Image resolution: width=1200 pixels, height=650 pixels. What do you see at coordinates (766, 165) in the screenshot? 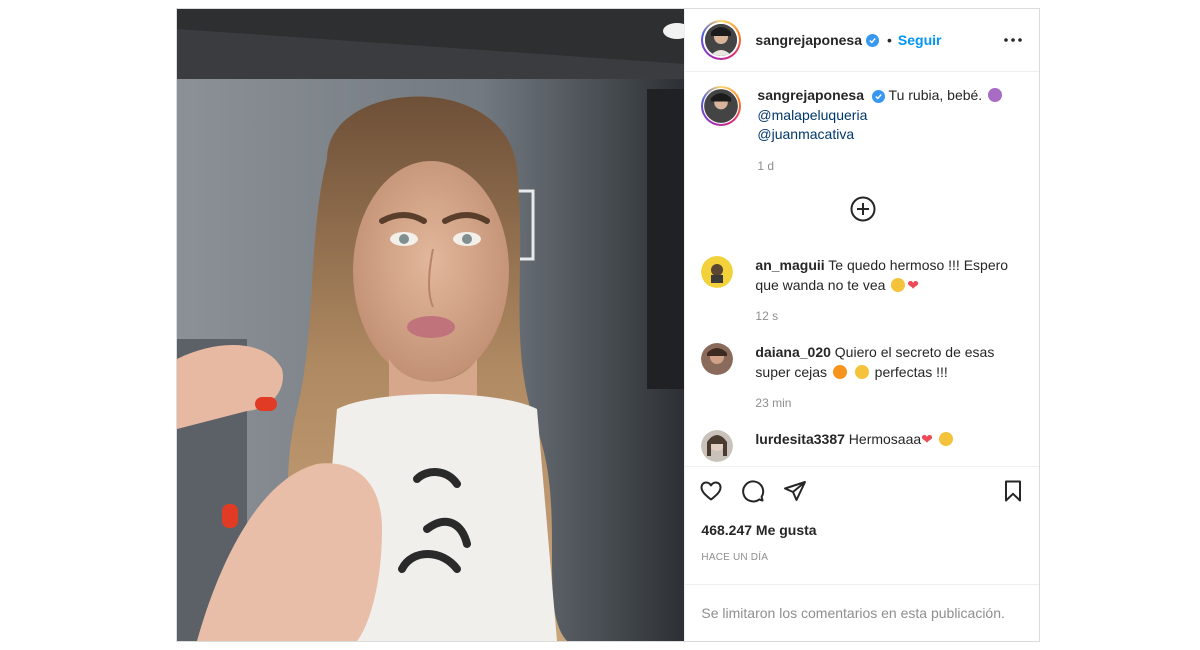
I see `caption-time: 1 d` at bounding box center [766, 165].